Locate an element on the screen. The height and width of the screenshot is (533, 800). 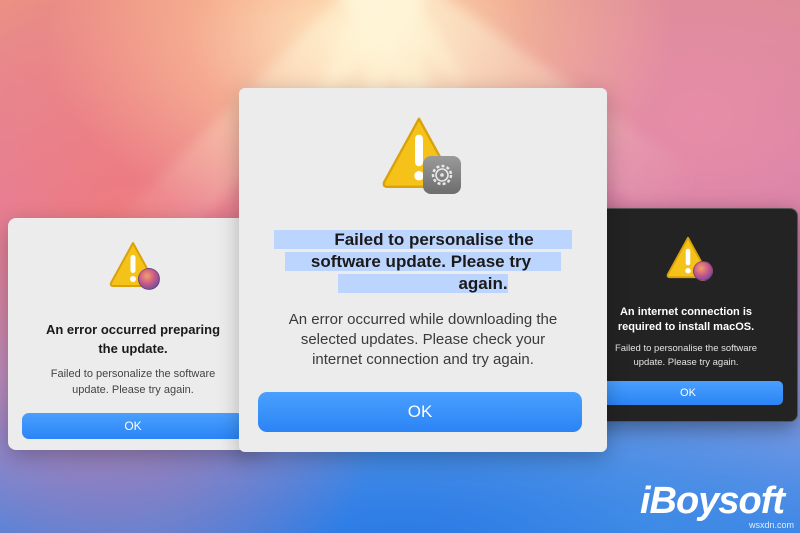
title-line: Failed to personalise the is located at coordinates (423, 240).